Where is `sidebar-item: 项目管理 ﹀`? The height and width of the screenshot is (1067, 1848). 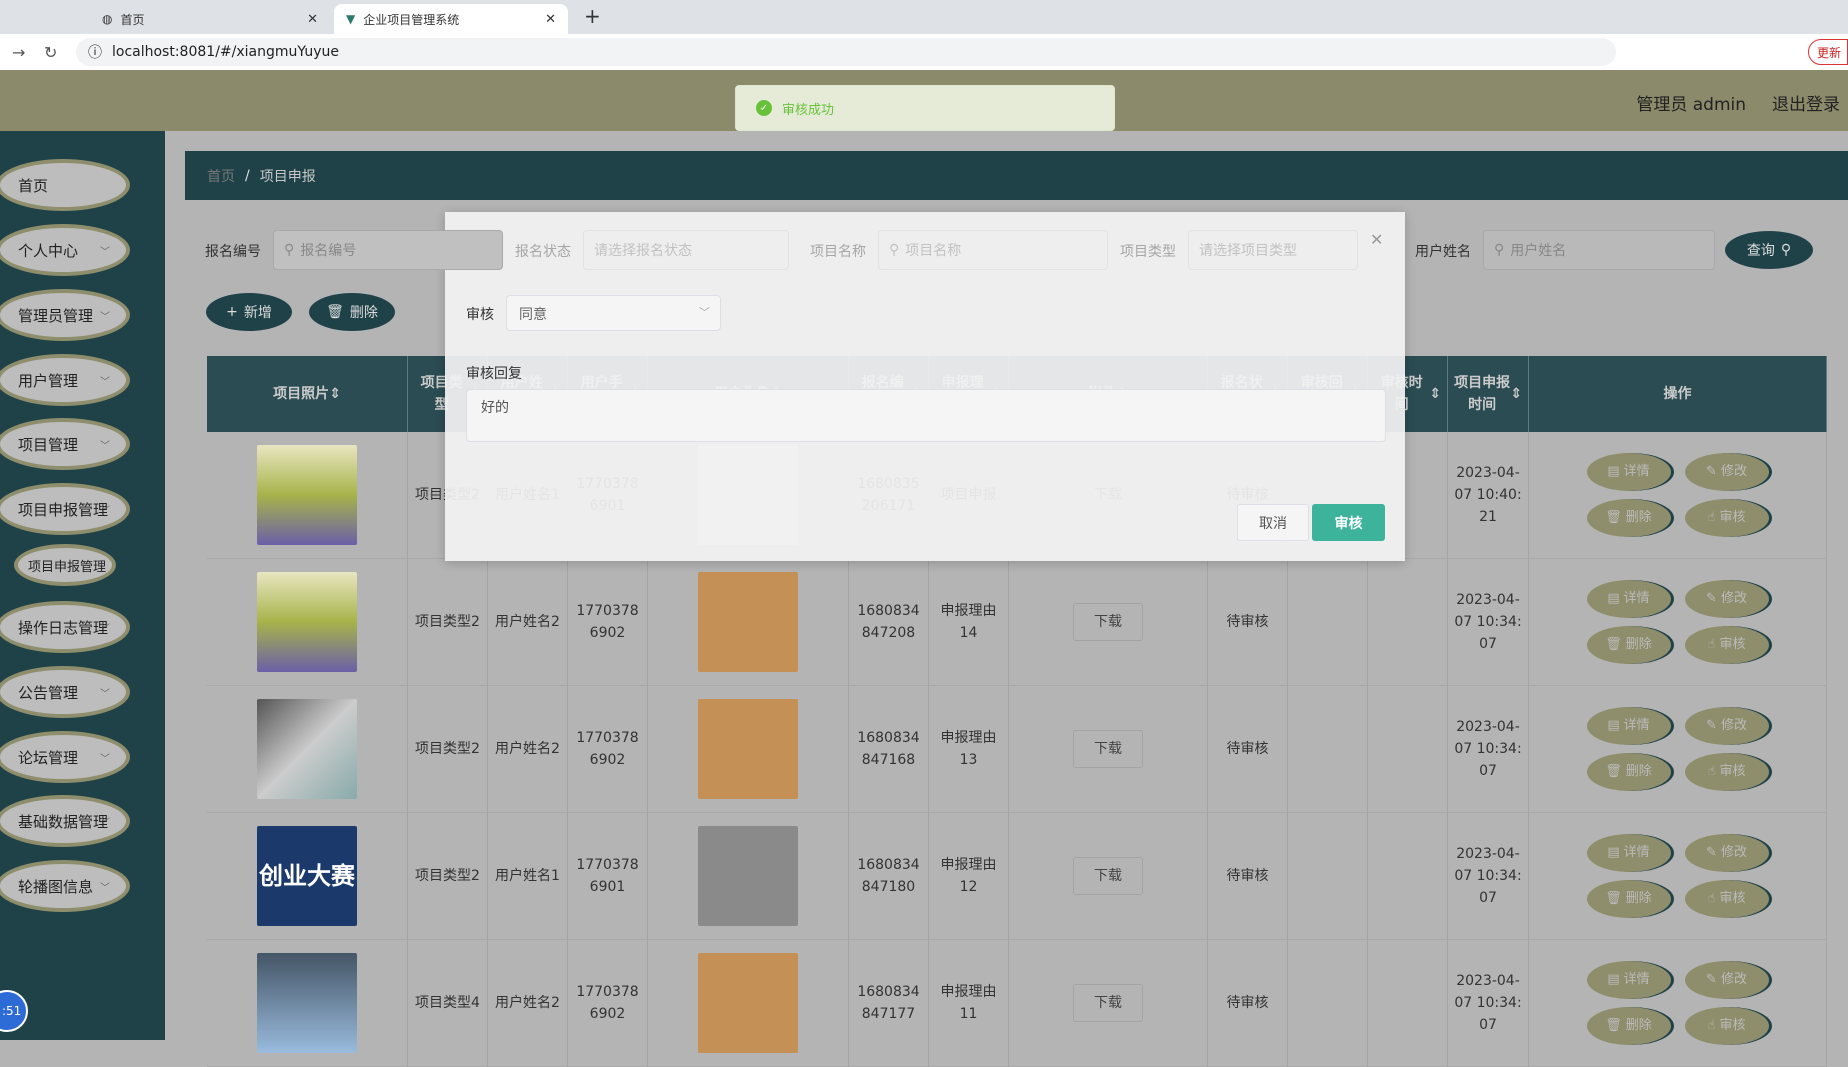
sidebar-item: 项目管理 ﹀ is located at coordinates (65, 444).